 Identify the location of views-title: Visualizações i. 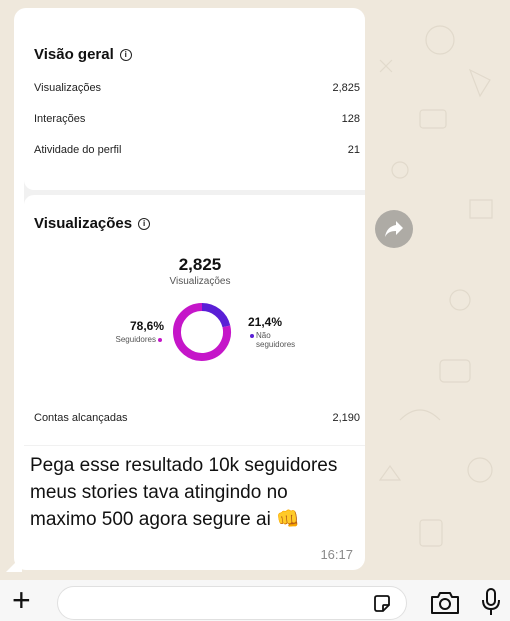
(92, 223).